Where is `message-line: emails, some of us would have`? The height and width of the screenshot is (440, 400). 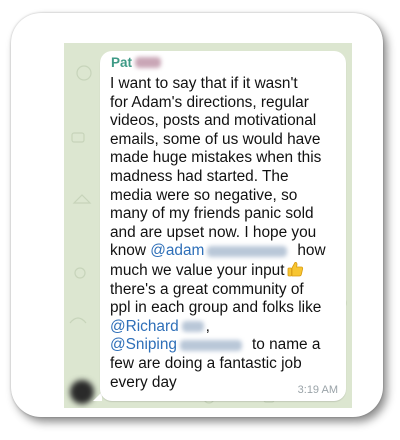 message-line: emails, some of us would have is located at coordinates (215, 139).